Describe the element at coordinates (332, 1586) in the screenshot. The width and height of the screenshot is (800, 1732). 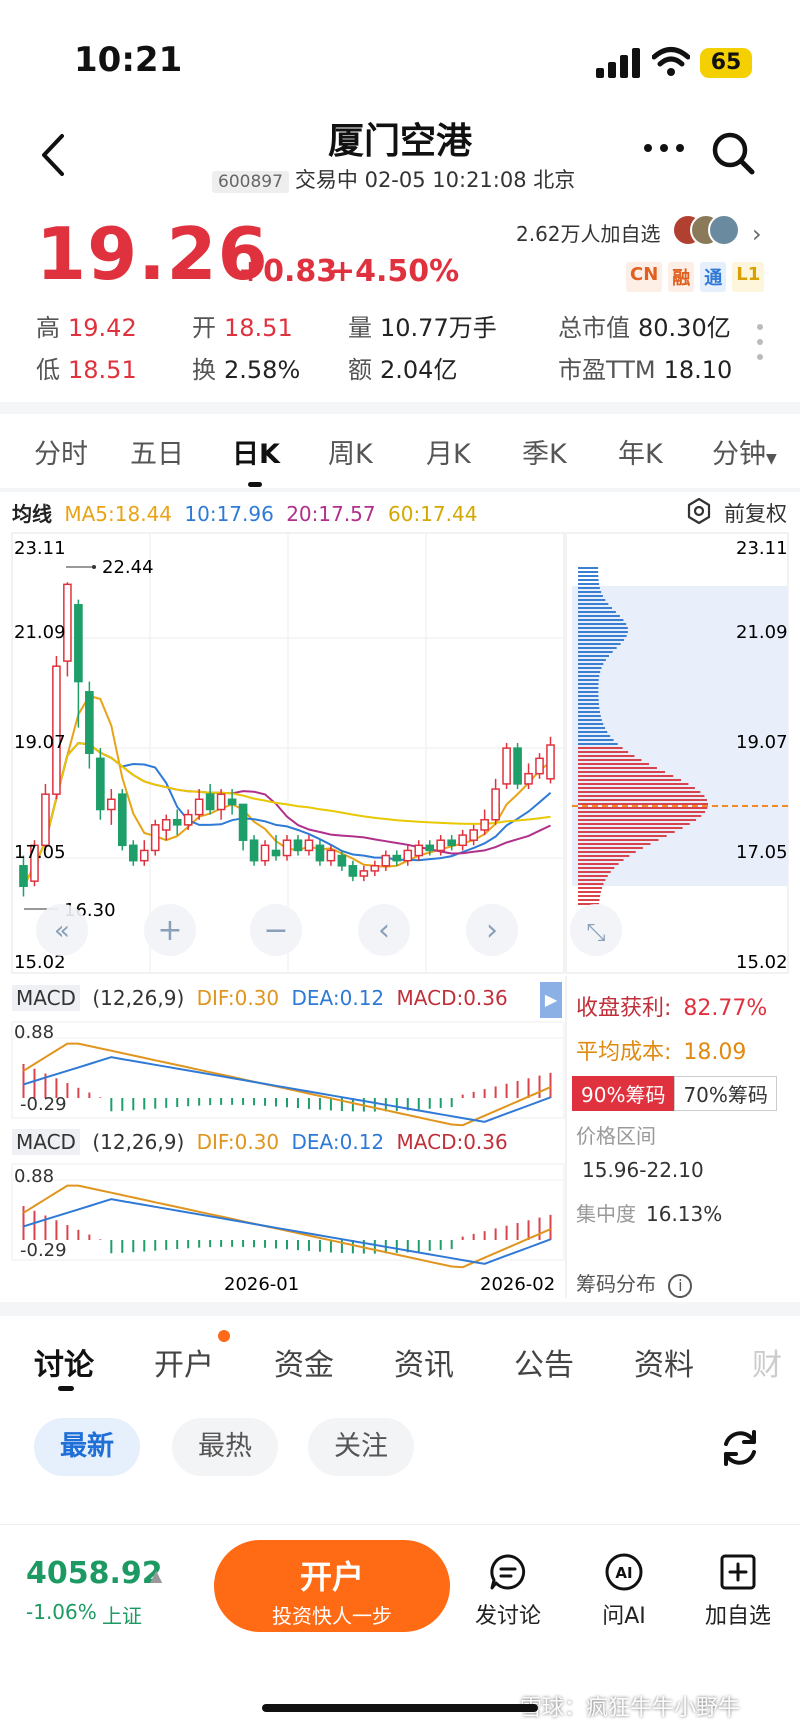
I see `open-account-button: 开户 投资快人一步` at that location.